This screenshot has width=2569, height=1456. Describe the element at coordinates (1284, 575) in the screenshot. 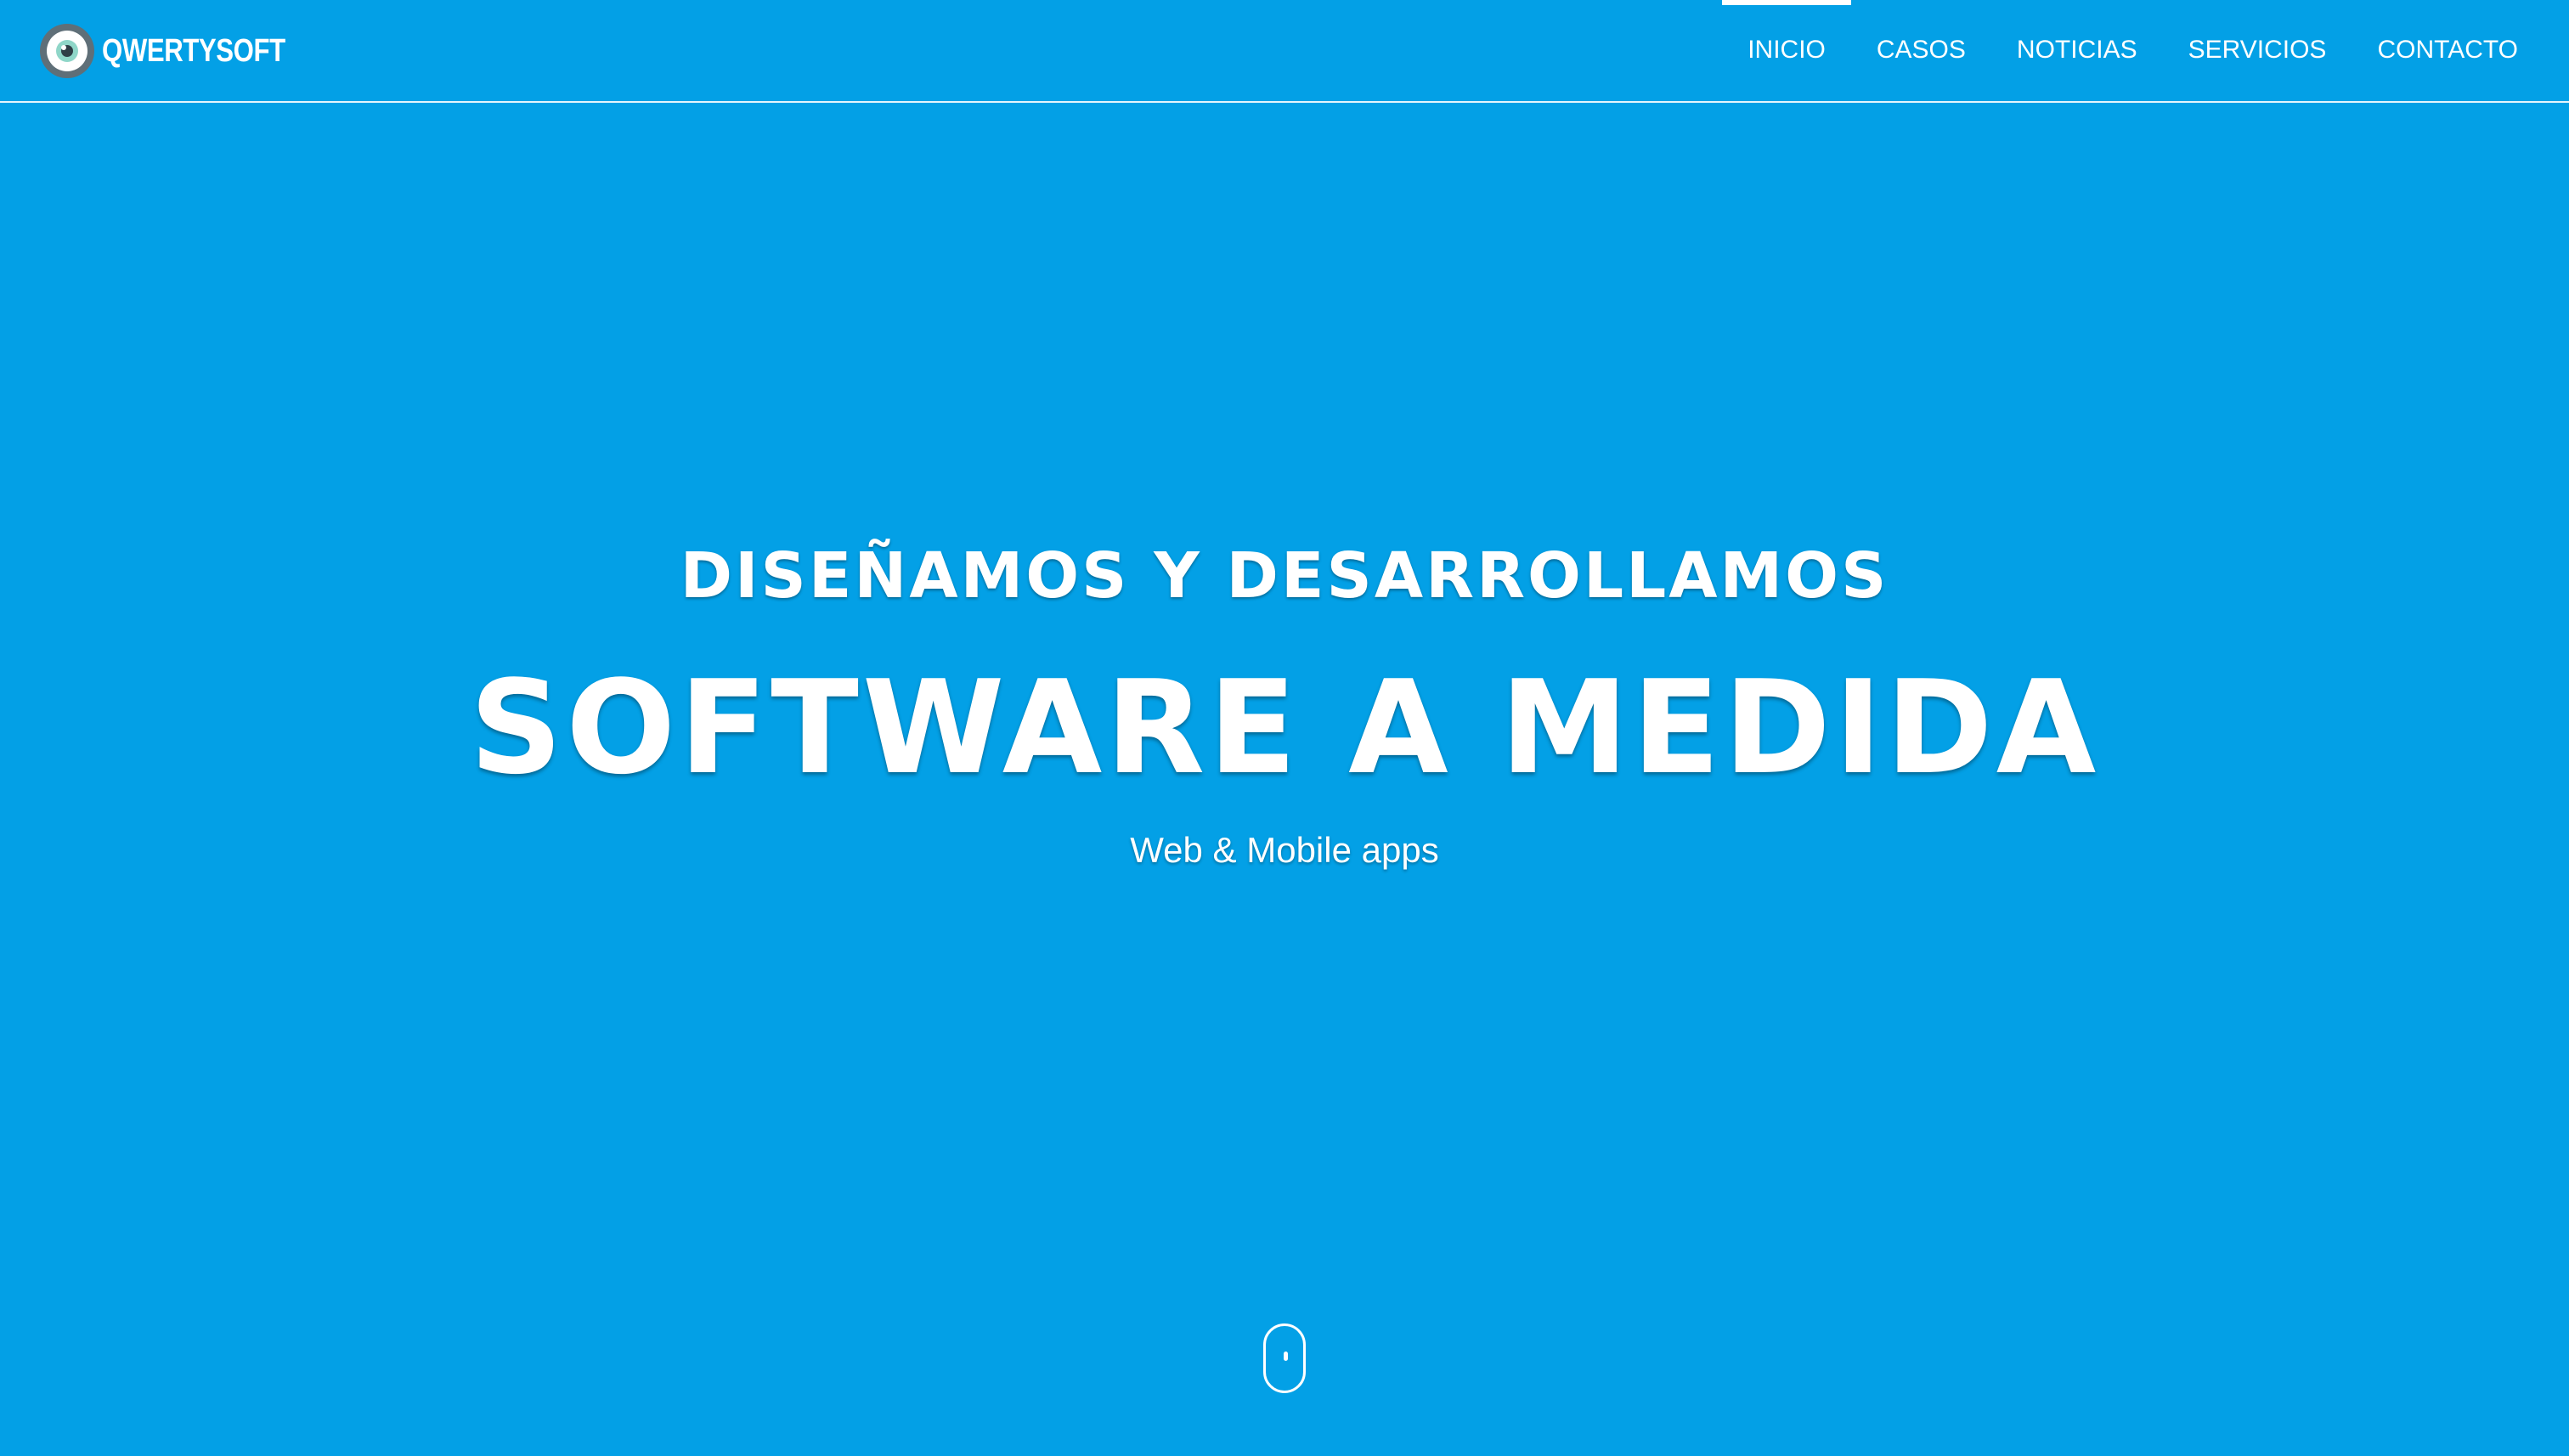

I see `hero-kicker: DISEÑAMOS Y DESARROLLAMOS` at that location.